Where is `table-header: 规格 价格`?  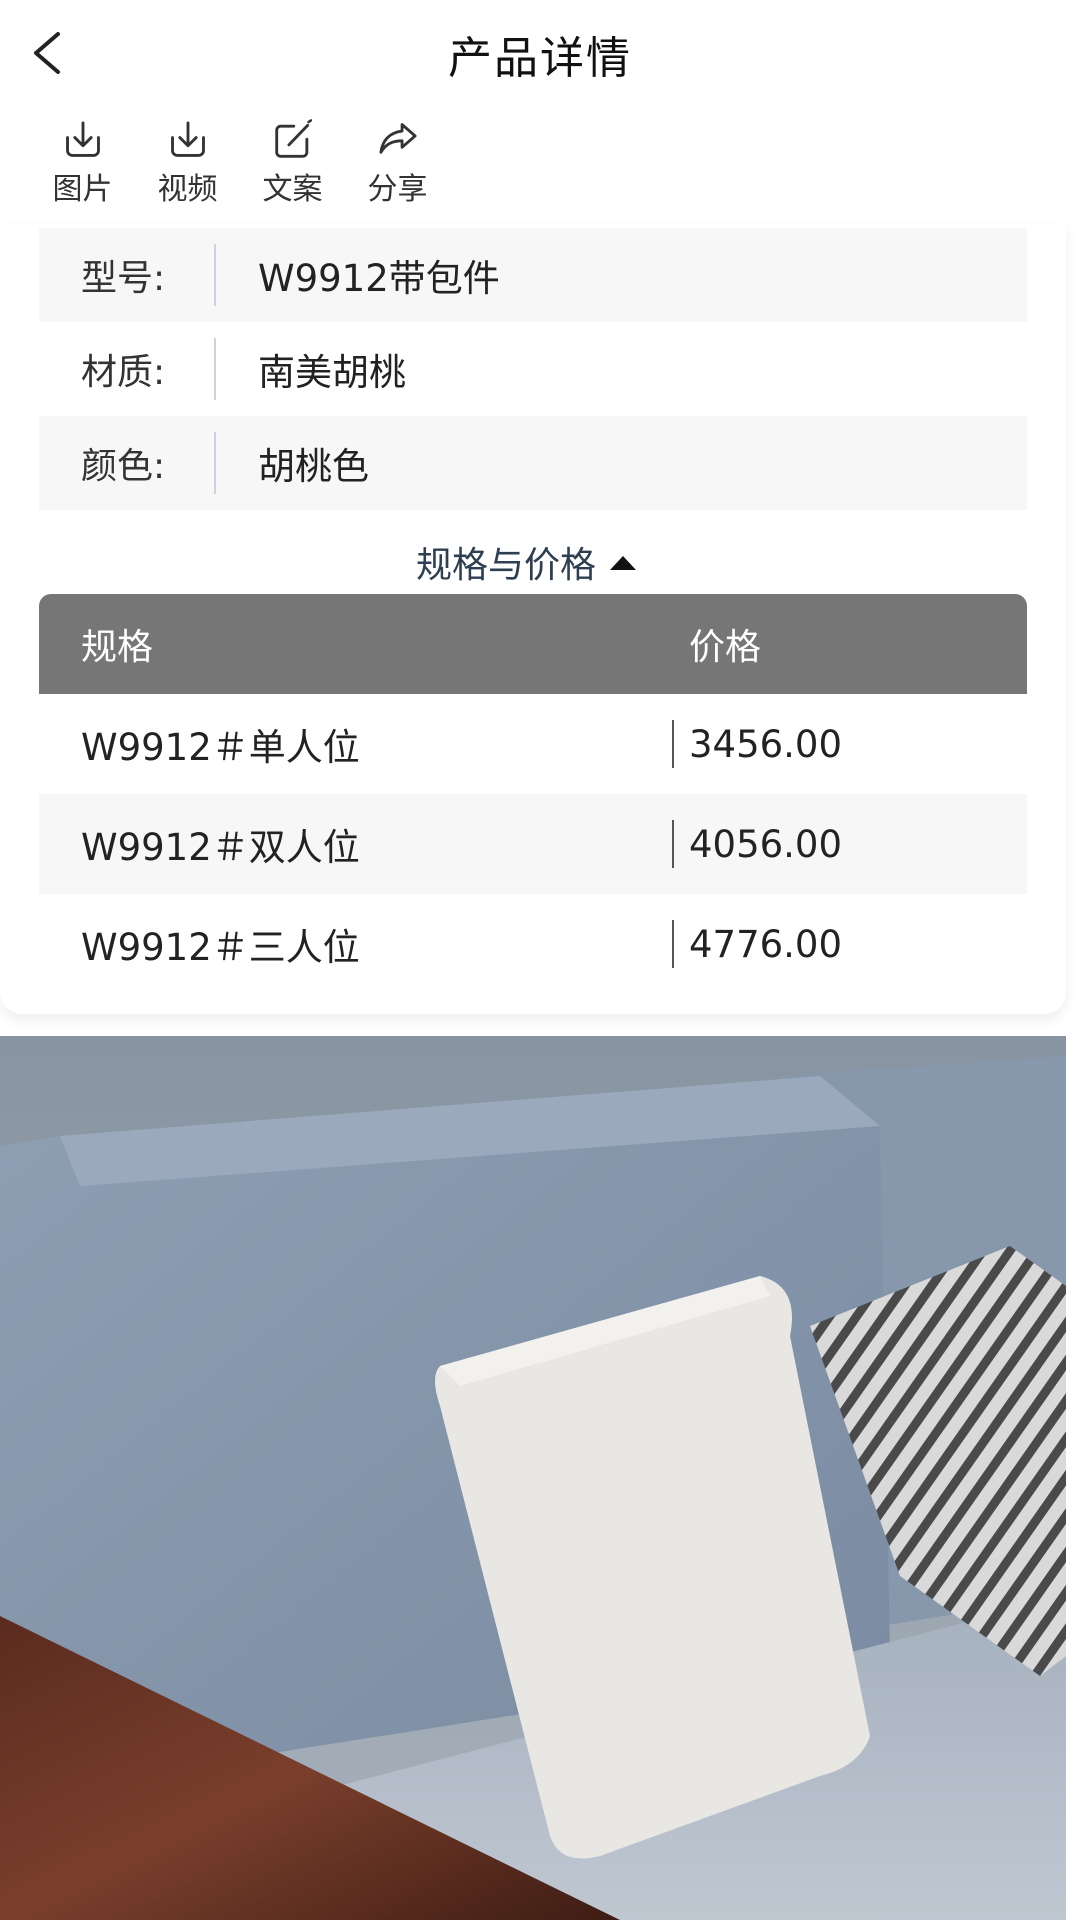
table-header: 规格 价格 is located at coordinates (533, 644).